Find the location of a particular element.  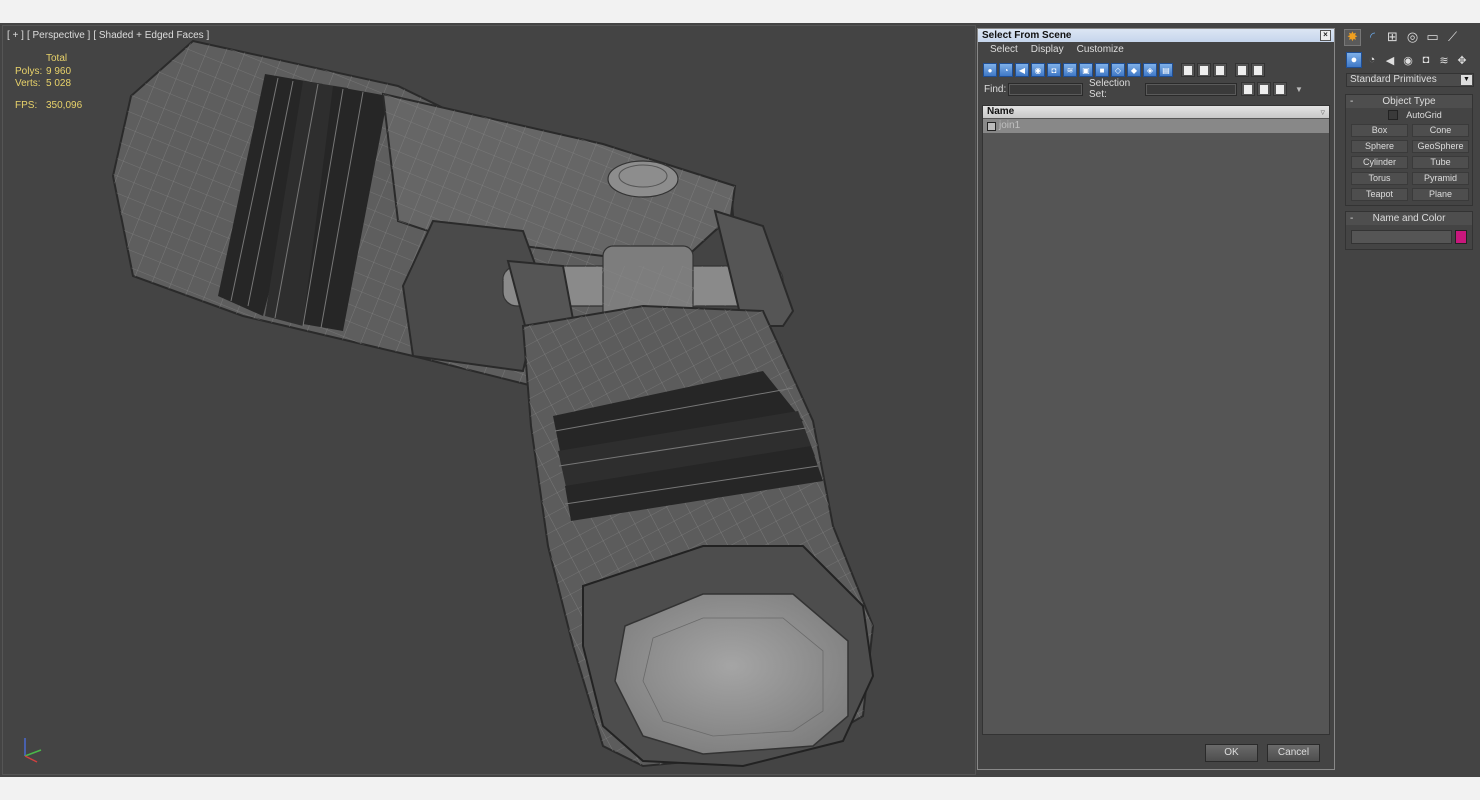

primitive-type-value: Standard Primitives is located at coordinates (1393, 79).